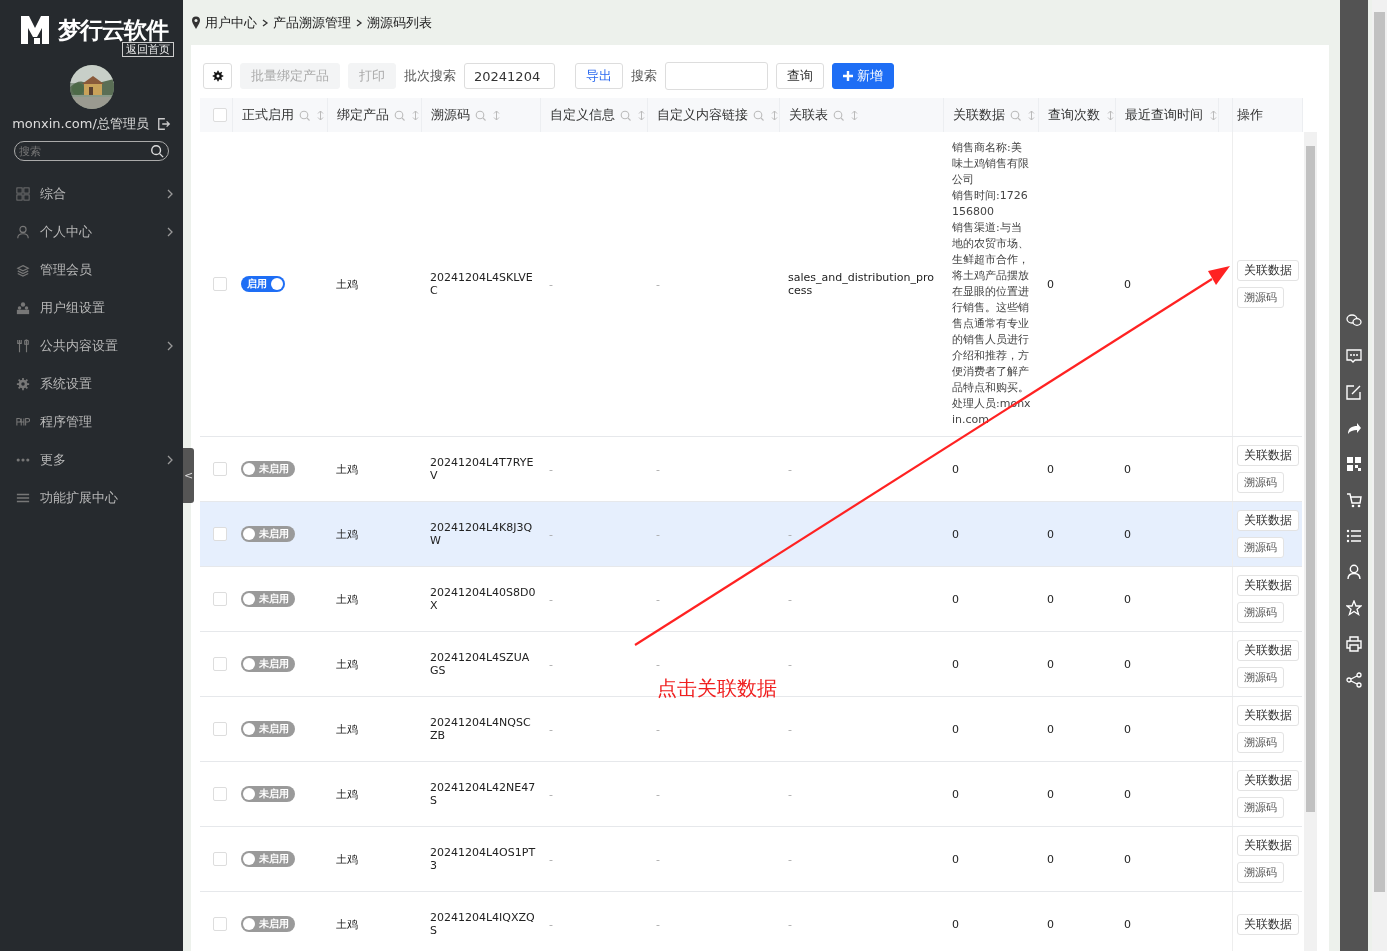 The height and width of the screenshot is (951, 1387). Describe the element at coordinates (98, 194) in the screenshot. I see `nav-item: 综合` at that location.